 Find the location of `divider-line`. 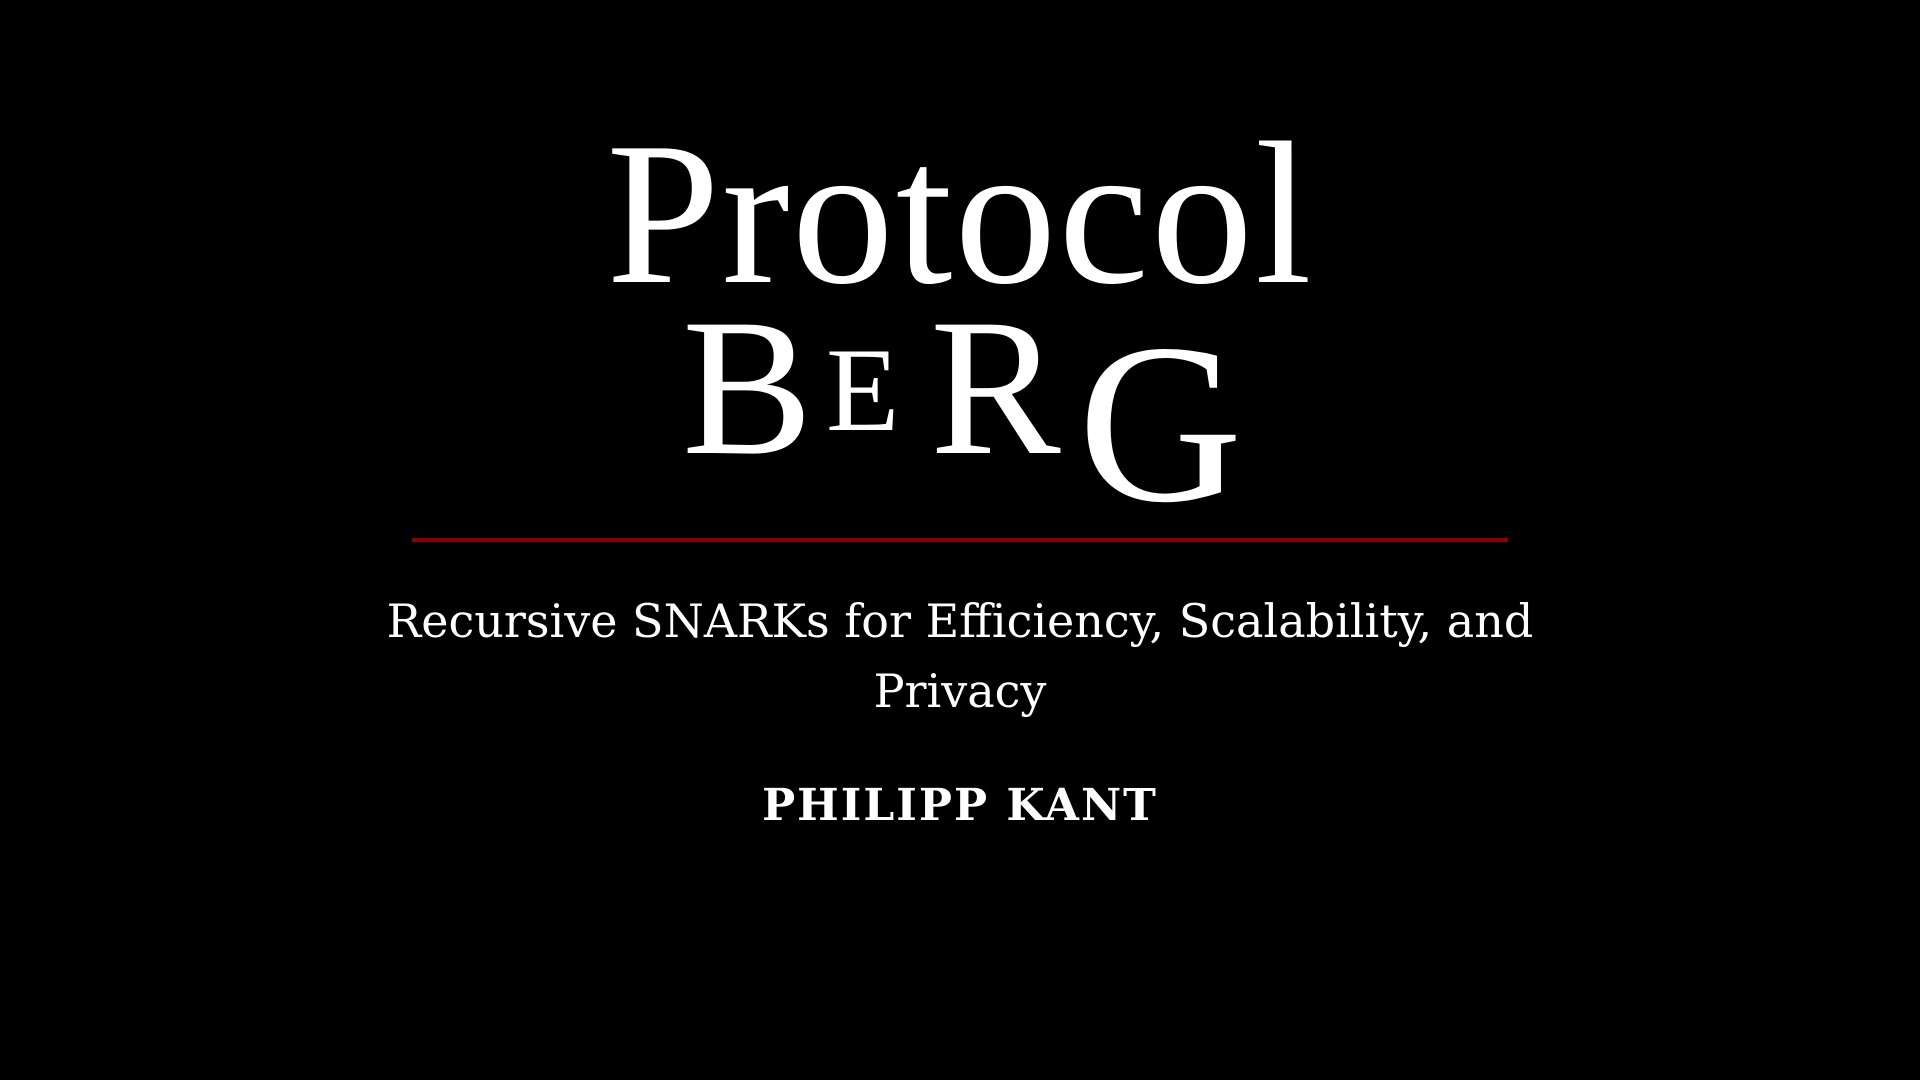

divider-line is located at coordinates (960, 540).